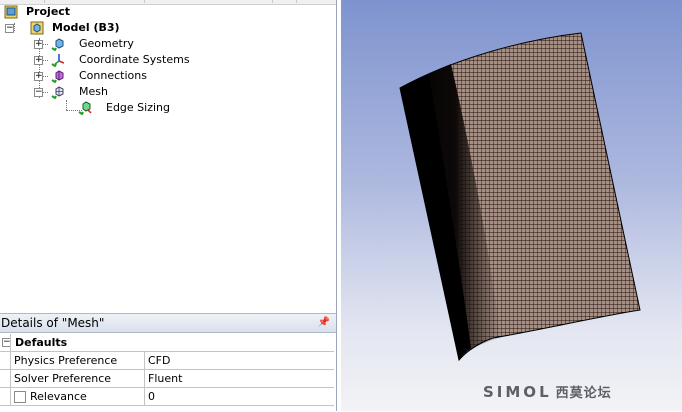 This screenshot has width=682, height=412. What do you see at coordinates (38, 44) in the screenshot?
I see `expand-geometry-toggle: +` at bounding box center [38, 44].